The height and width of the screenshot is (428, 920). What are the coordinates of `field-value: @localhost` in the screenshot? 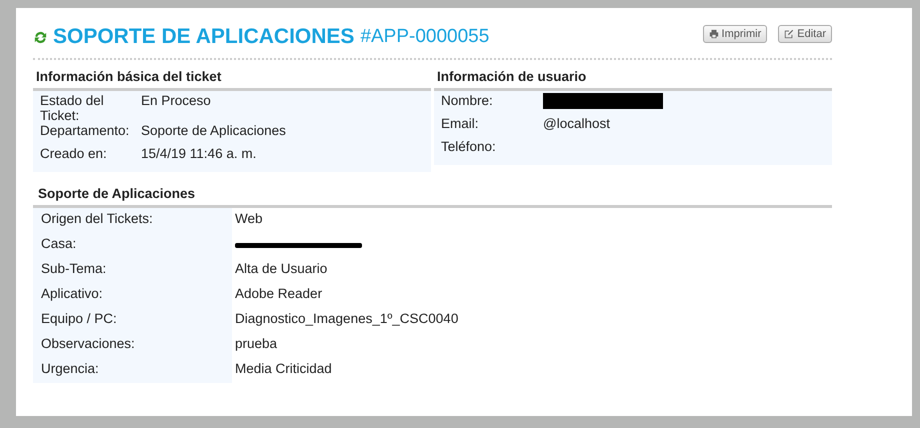 It's located at (576, 123).